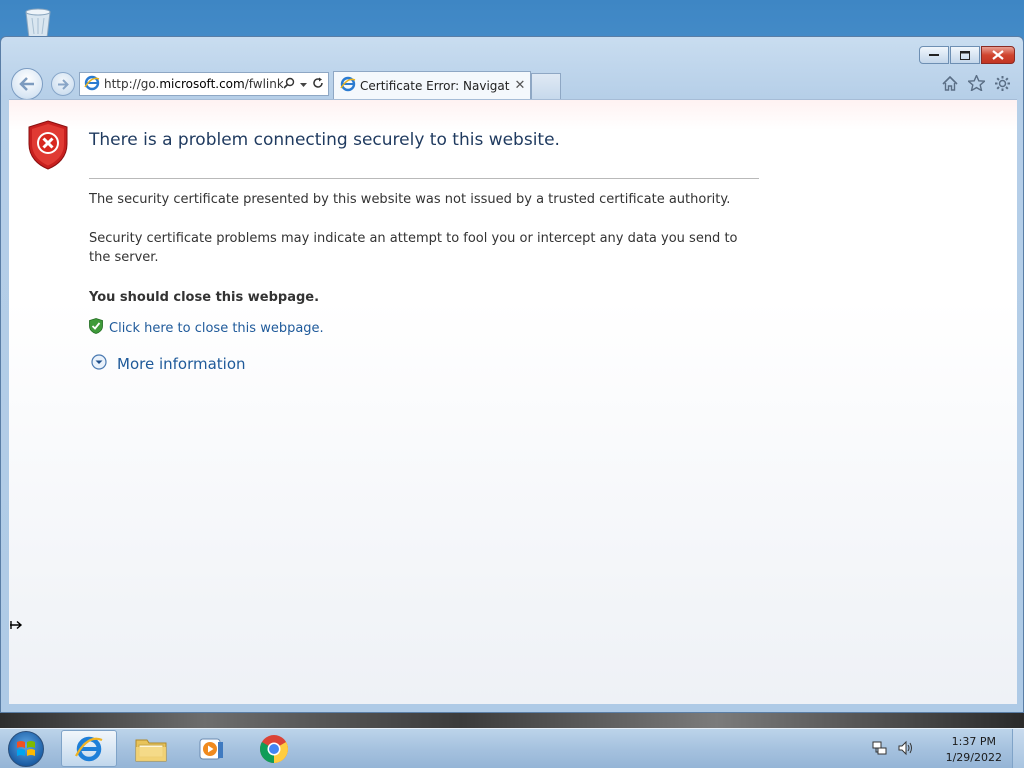 The height and width of the screenshot is (768, 1024). Describe the element at coordinates (27, 84) in the screenshot. I see `back-button` at that location.